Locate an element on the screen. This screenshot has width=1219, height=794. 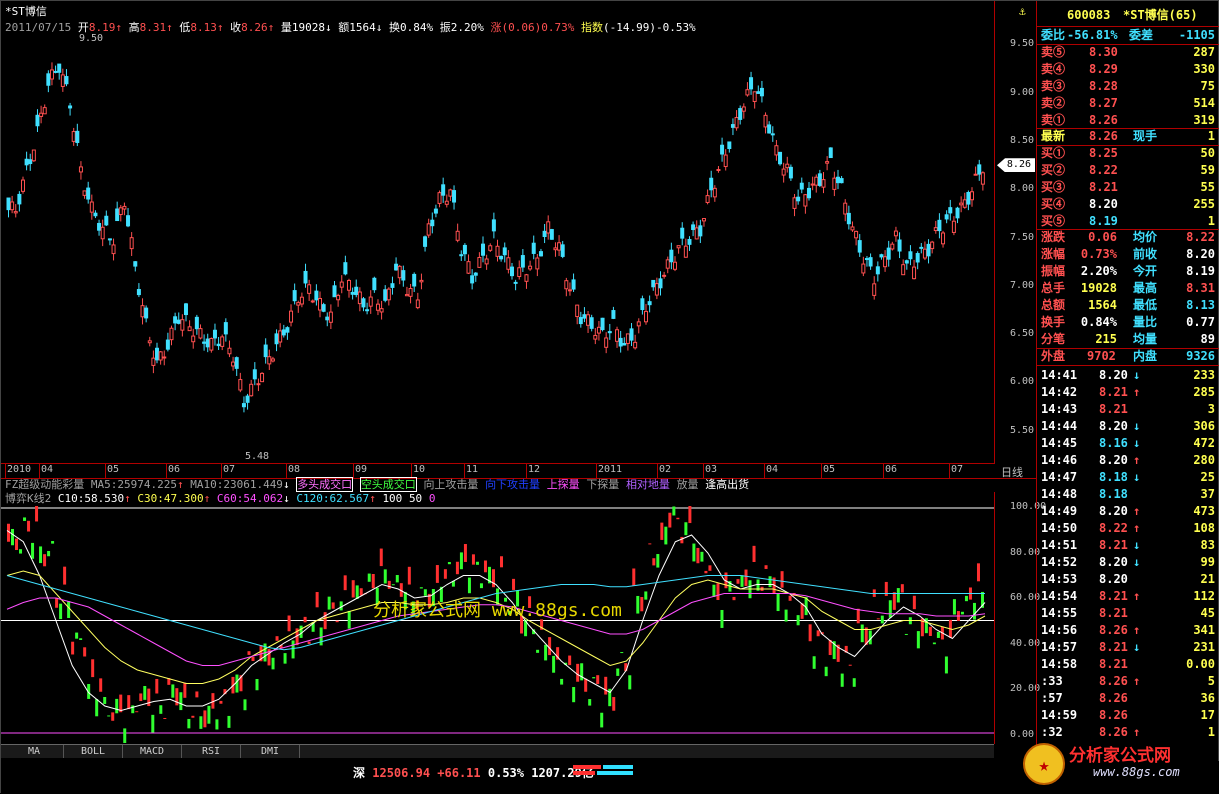
price-tick: 5.50 is located at coordinates (1022, 430).